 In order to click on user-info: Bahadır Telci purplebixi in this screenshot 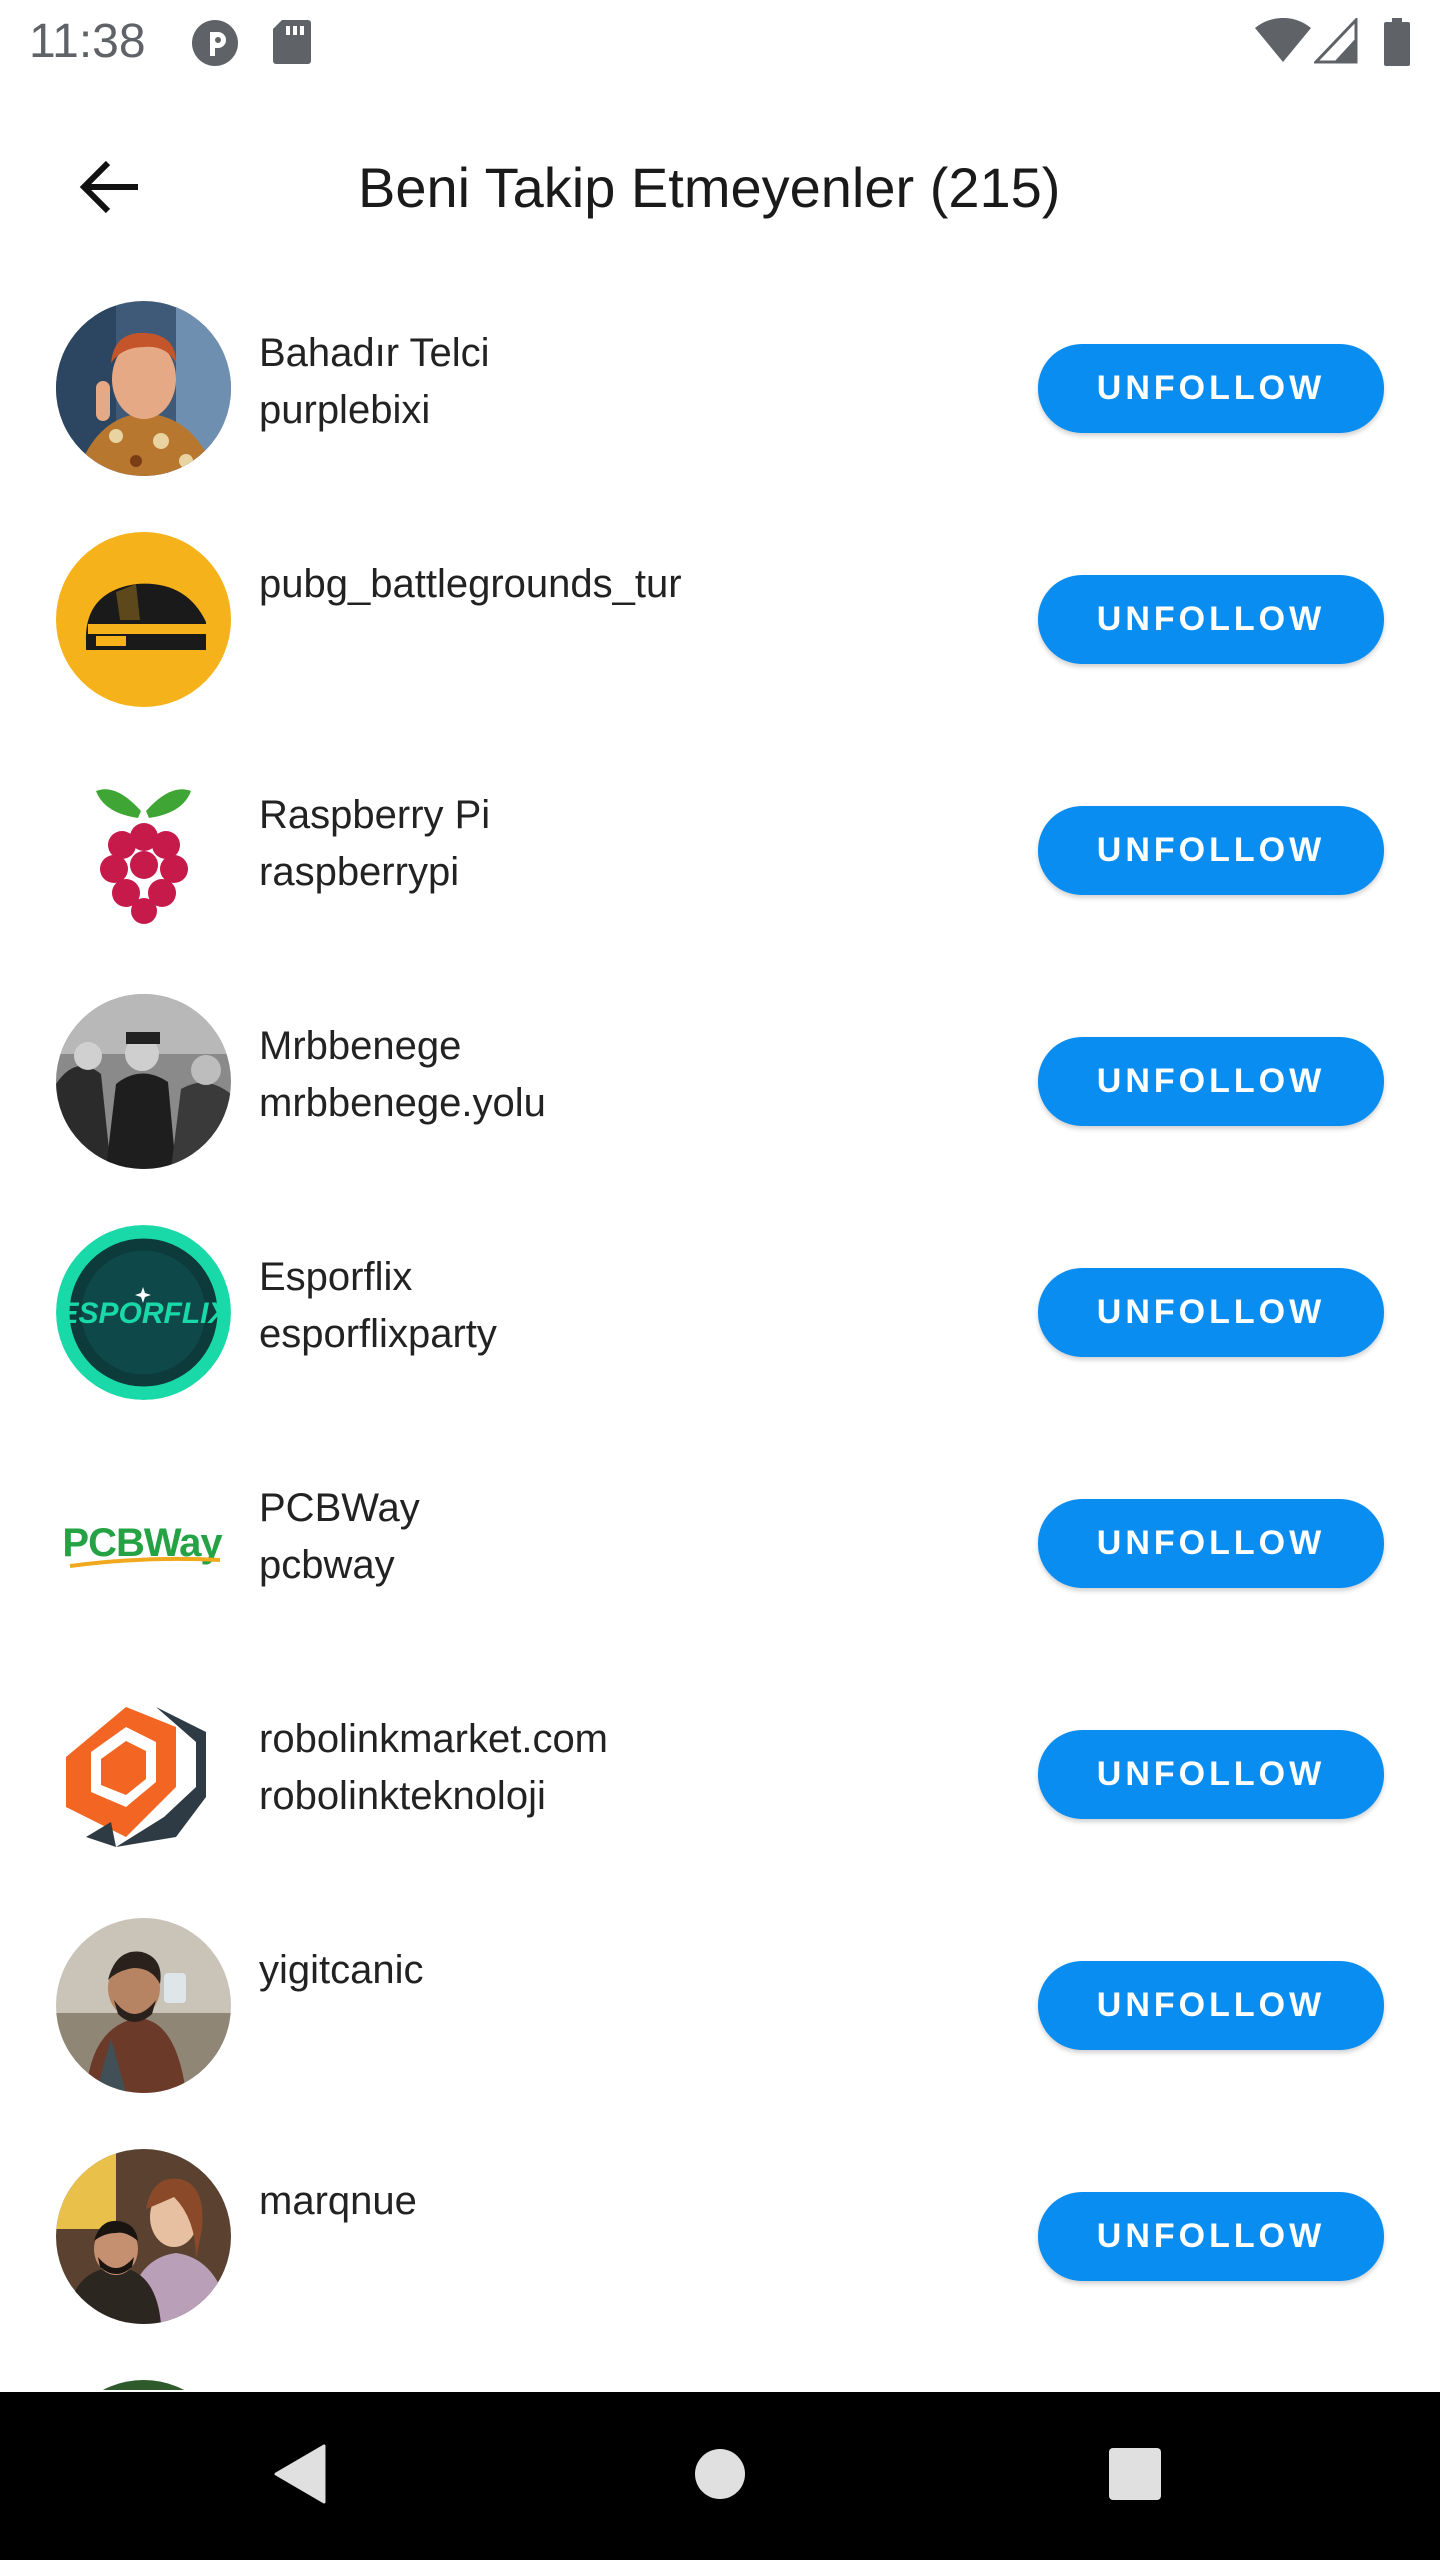, I will do `click(374, 382)`.